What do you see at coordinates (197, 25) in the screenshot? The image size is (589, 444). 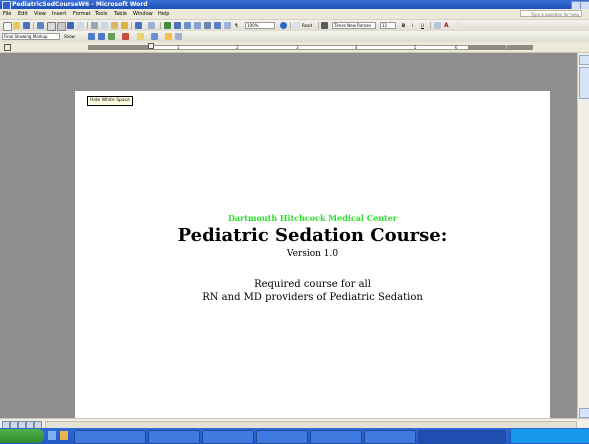 I see `insert-excel-icon` at bounding box center [197, 25].